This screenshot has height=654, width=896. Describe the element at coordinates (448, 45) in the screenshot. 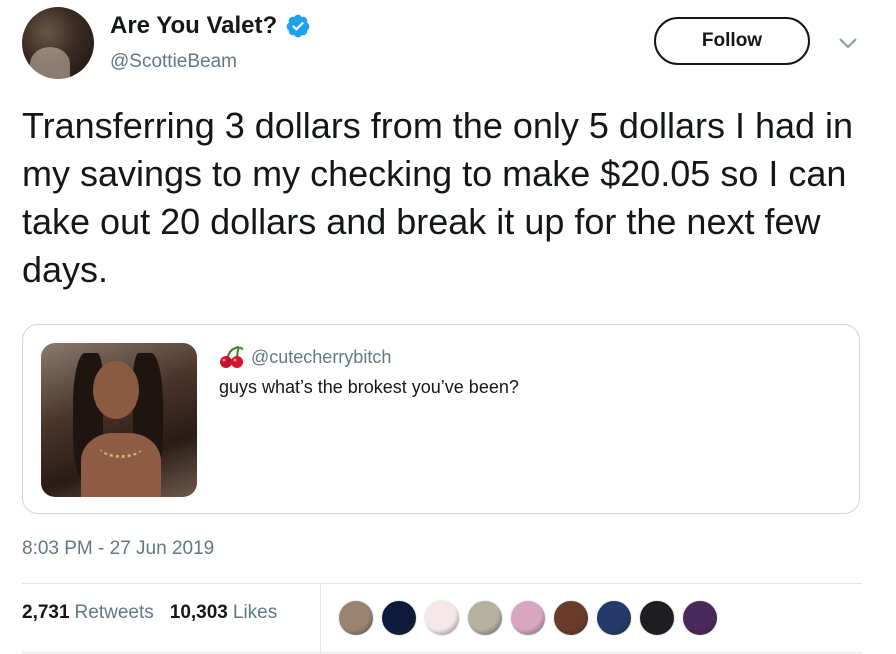

I see `tweet-header: Are You Valet? @ScottieBeam Follow` at that location.